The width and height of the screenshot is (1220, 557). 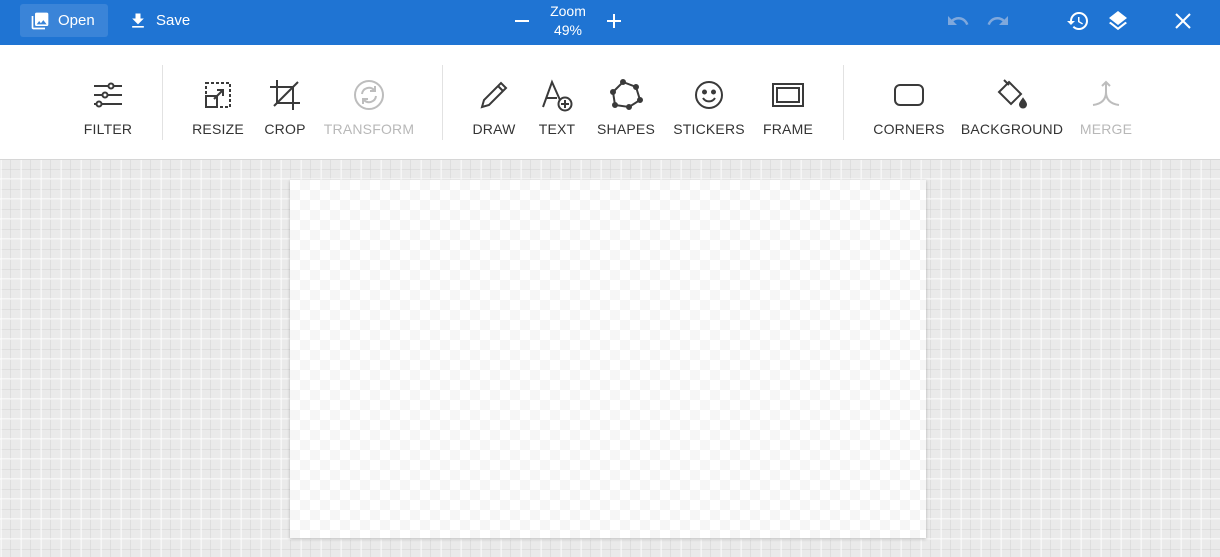 I want to click on tool-filter: FILTER, so click(x=108, y=107).